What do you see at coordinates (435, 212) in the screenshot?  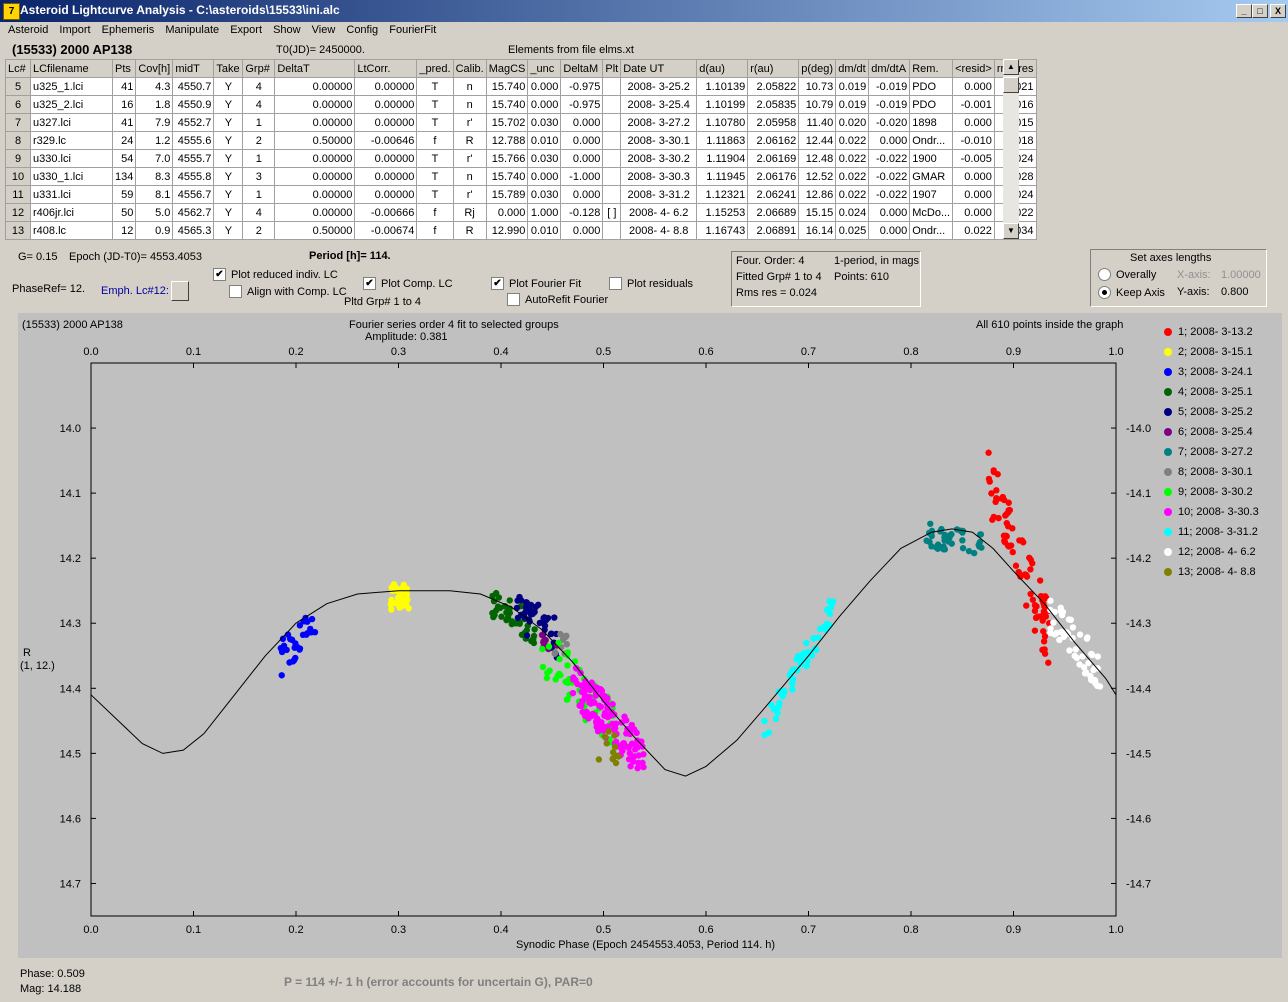 I see `table-cell: f` at bounding box center [435, 212].